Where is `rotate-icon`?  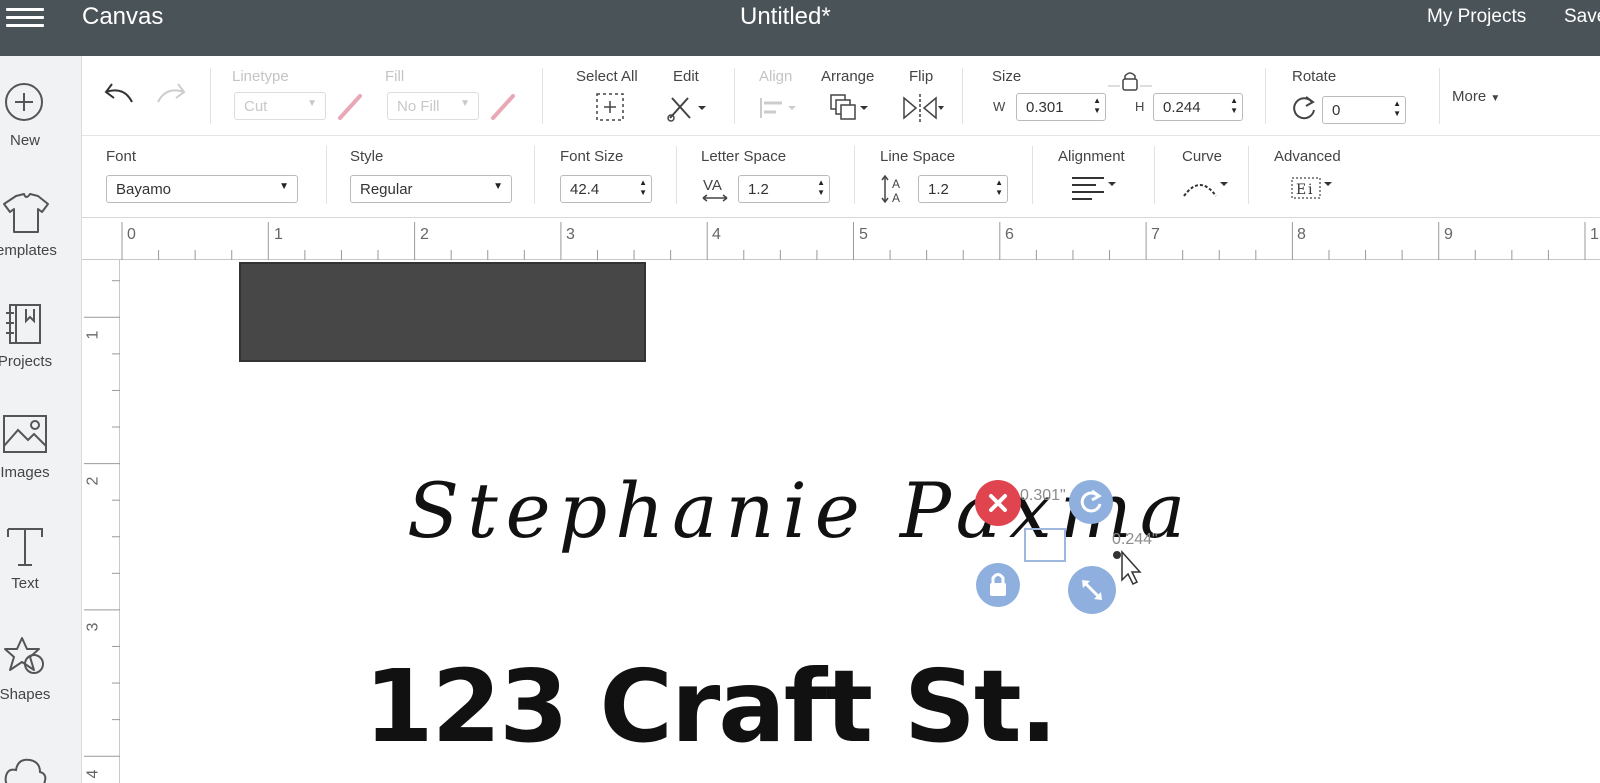
rotate-icon is located at coordinates (1304, 108).